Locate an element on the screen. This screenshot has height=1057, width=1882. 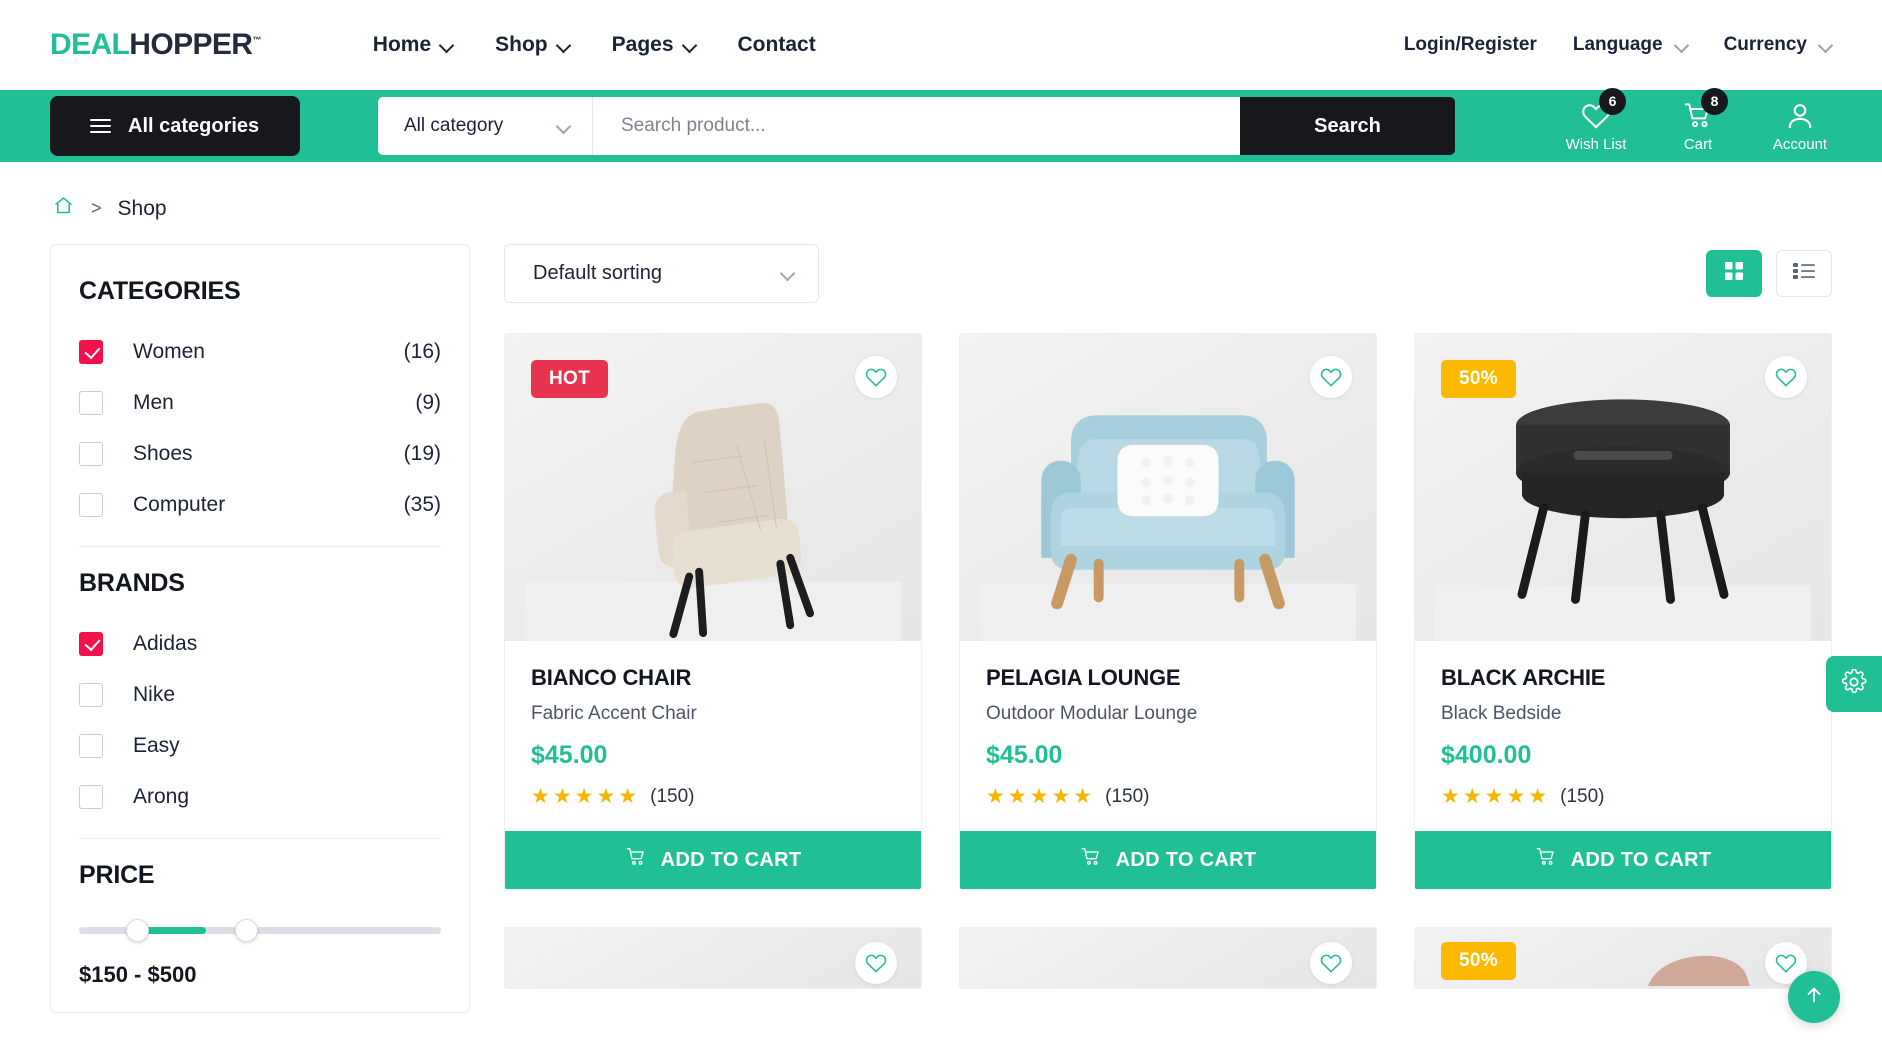
price-title: PRICE is located at coordinates (117, 875).